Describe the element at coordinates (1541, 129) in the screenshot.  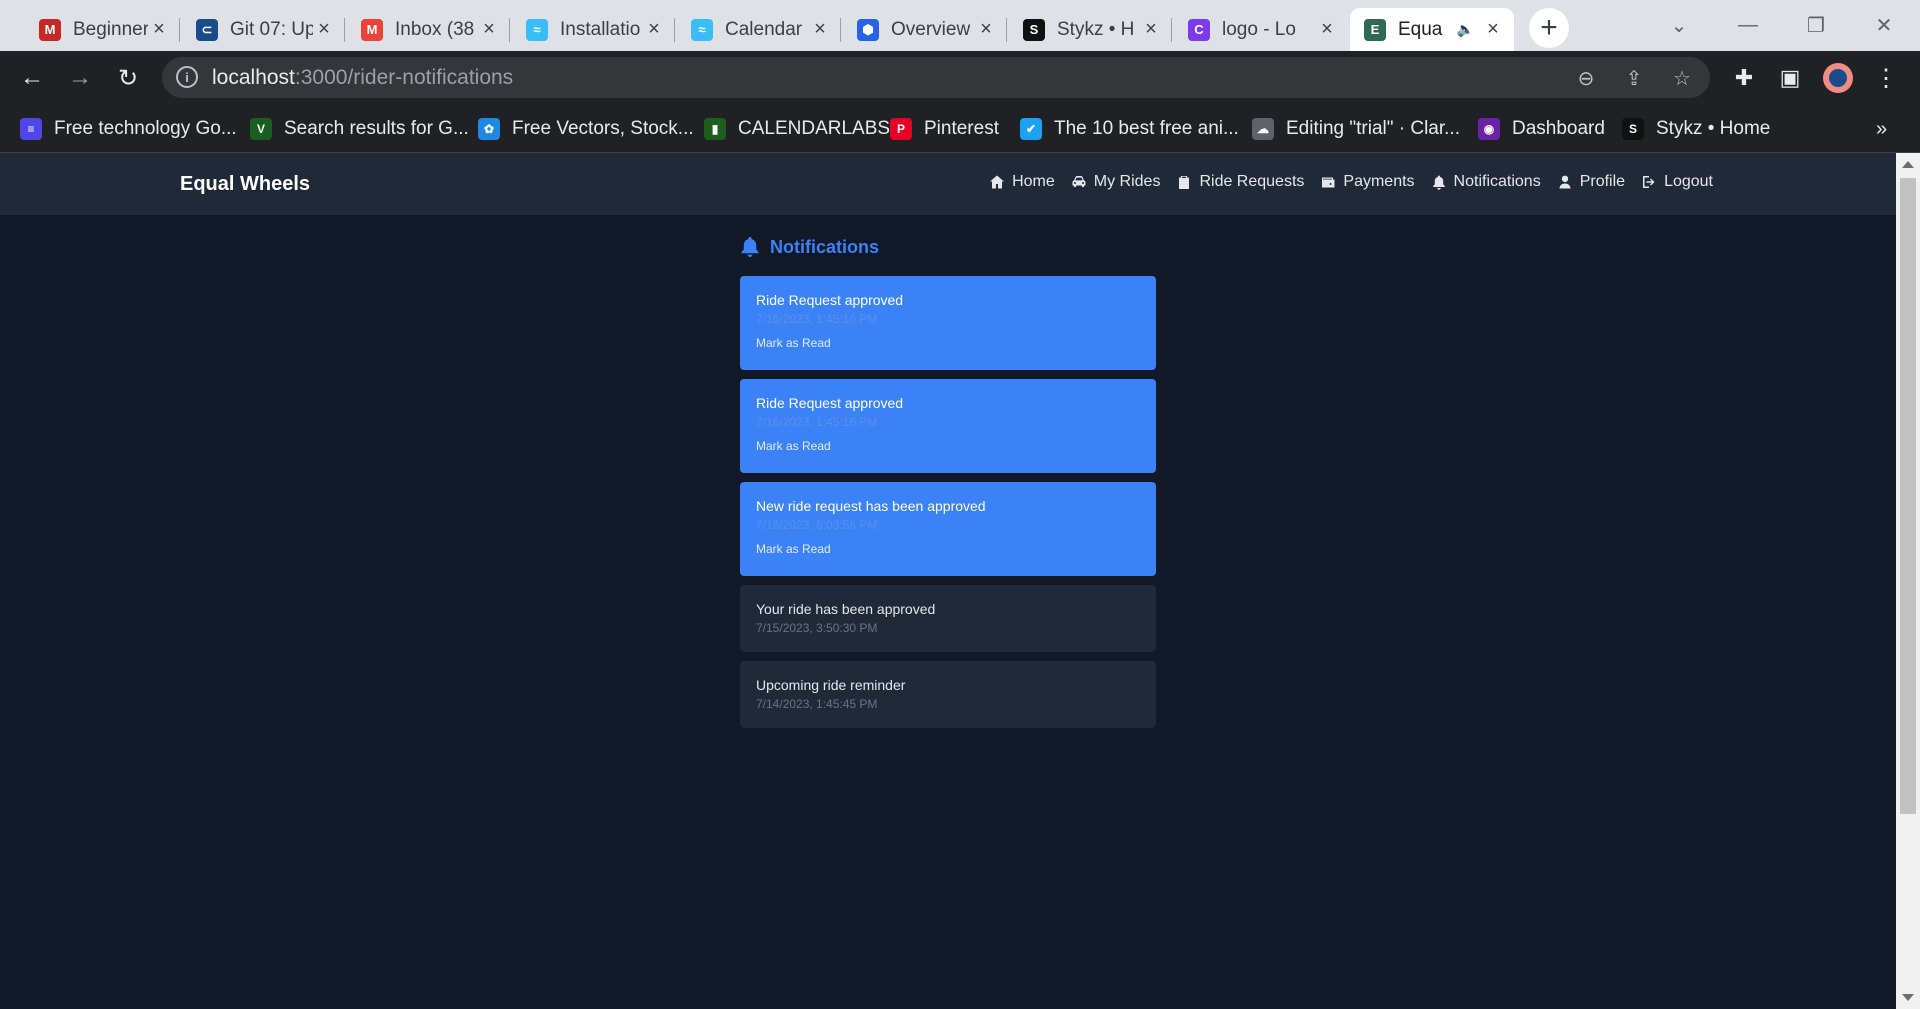
I see `bookmark-item: ◉ Dashboard` at that location.